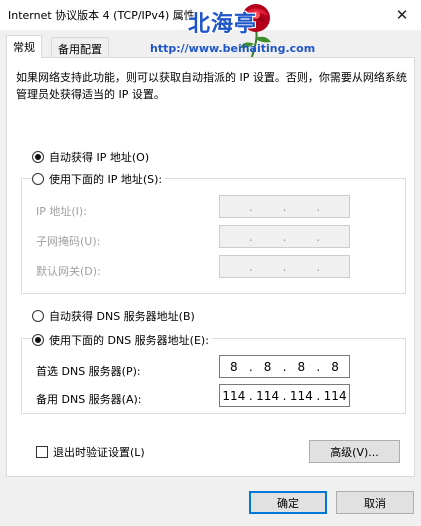  What do you see at coordinates (288, 502) in the screenshot?
I see `ok-button: 确定` at bounding box center [288, 502].